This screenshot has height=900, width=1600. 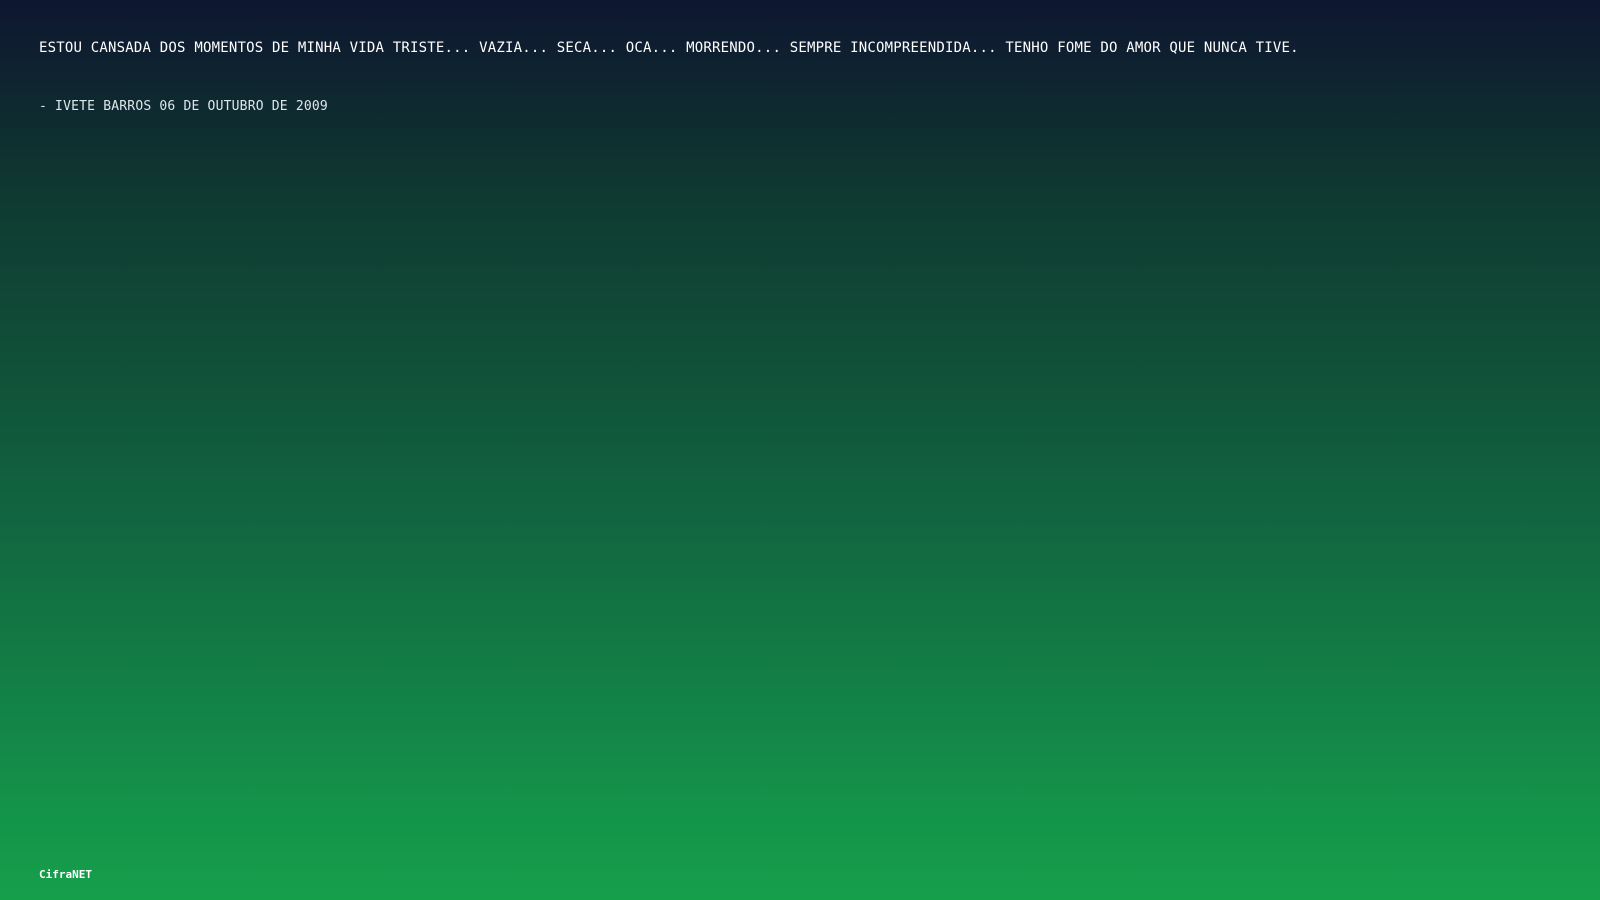 What do you see at coordinates (65, 874) in the screenshot?
I see `brand-logo-text: CifraNET` at bounding box center [65, 874].